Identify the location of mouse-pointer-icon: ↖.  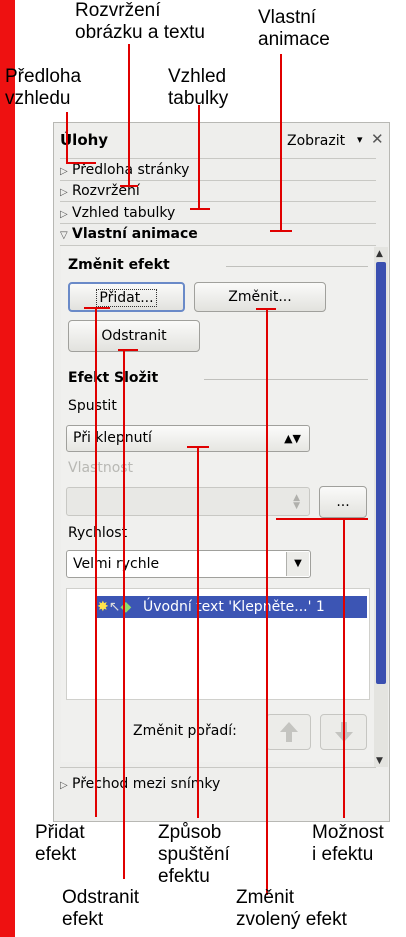
(114, 607).